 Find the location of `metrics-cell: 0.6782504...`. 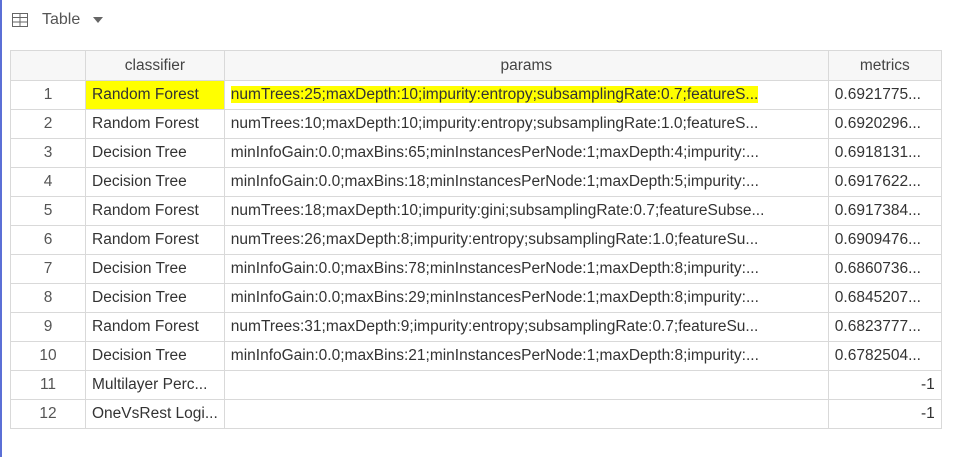

metrics-cell: 0.6782504... is located at coordinates (884, 356).